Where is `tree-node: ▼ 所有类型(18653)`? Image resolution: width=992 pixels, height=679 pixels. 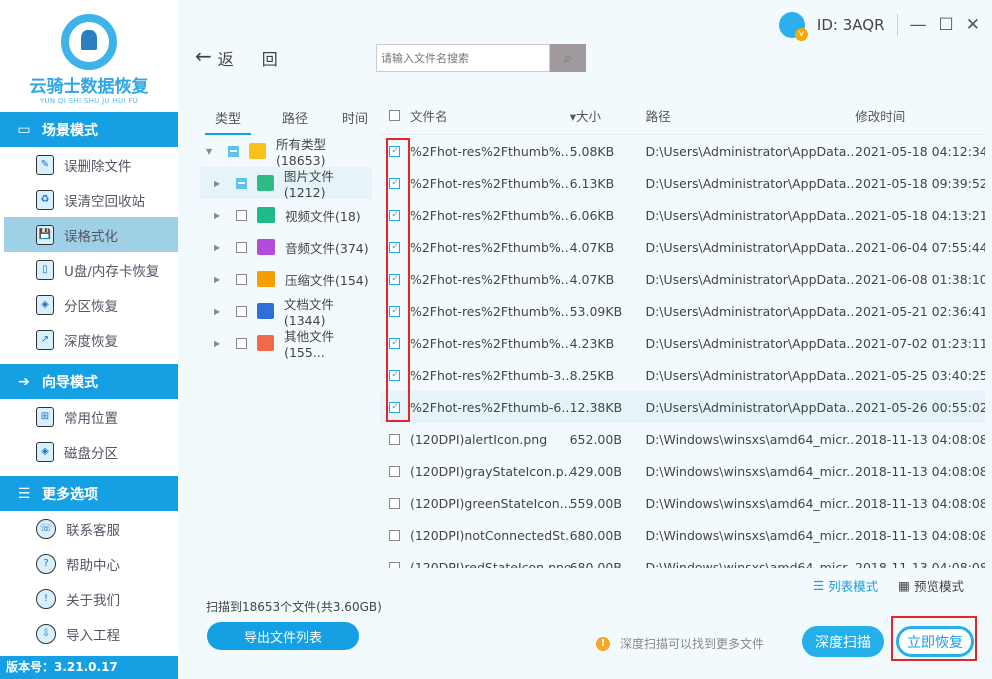
tree-node: ▼ 所有类型(18653) is located at coordinates (286, 151).